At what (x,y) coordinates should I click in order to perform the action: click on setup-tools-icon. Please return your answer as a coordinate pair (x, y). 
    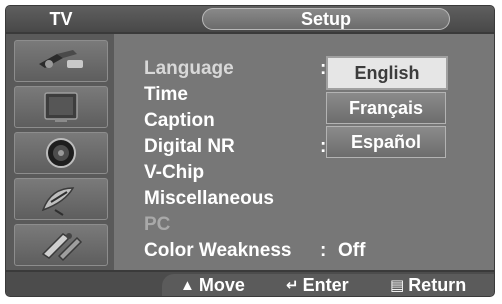
    Looking at the image, I should click on (62, 247).